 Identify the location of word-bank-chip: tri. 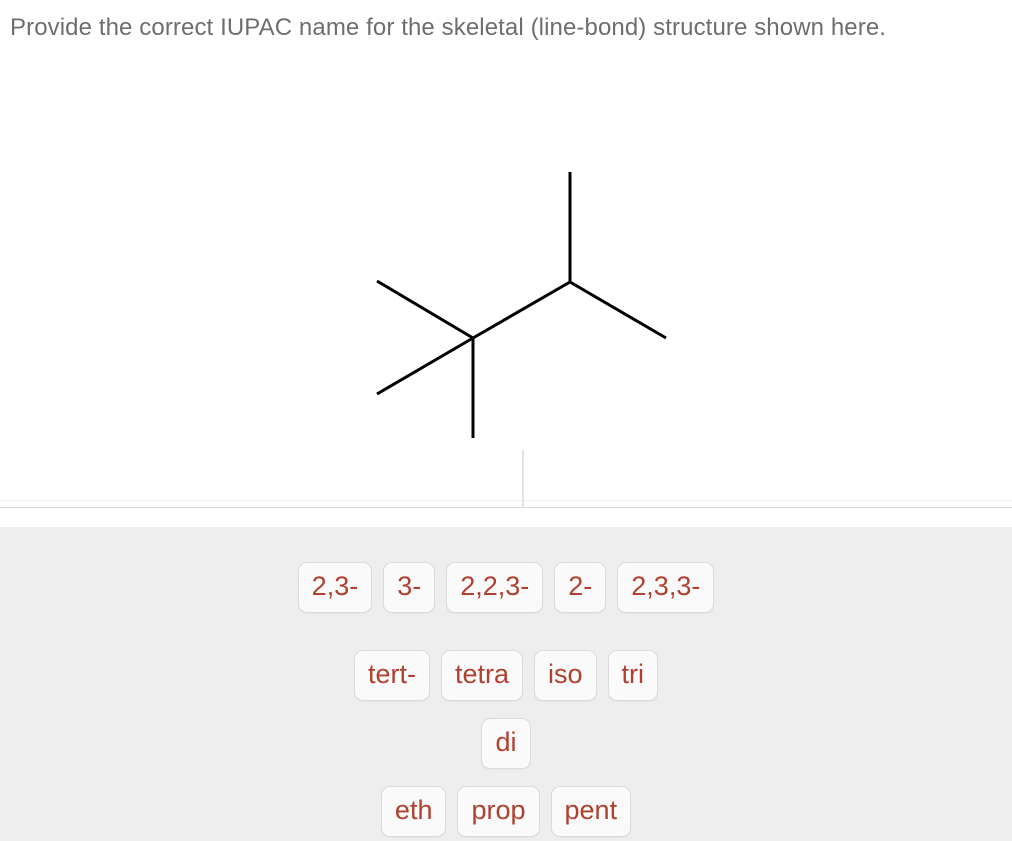
(633, 675).